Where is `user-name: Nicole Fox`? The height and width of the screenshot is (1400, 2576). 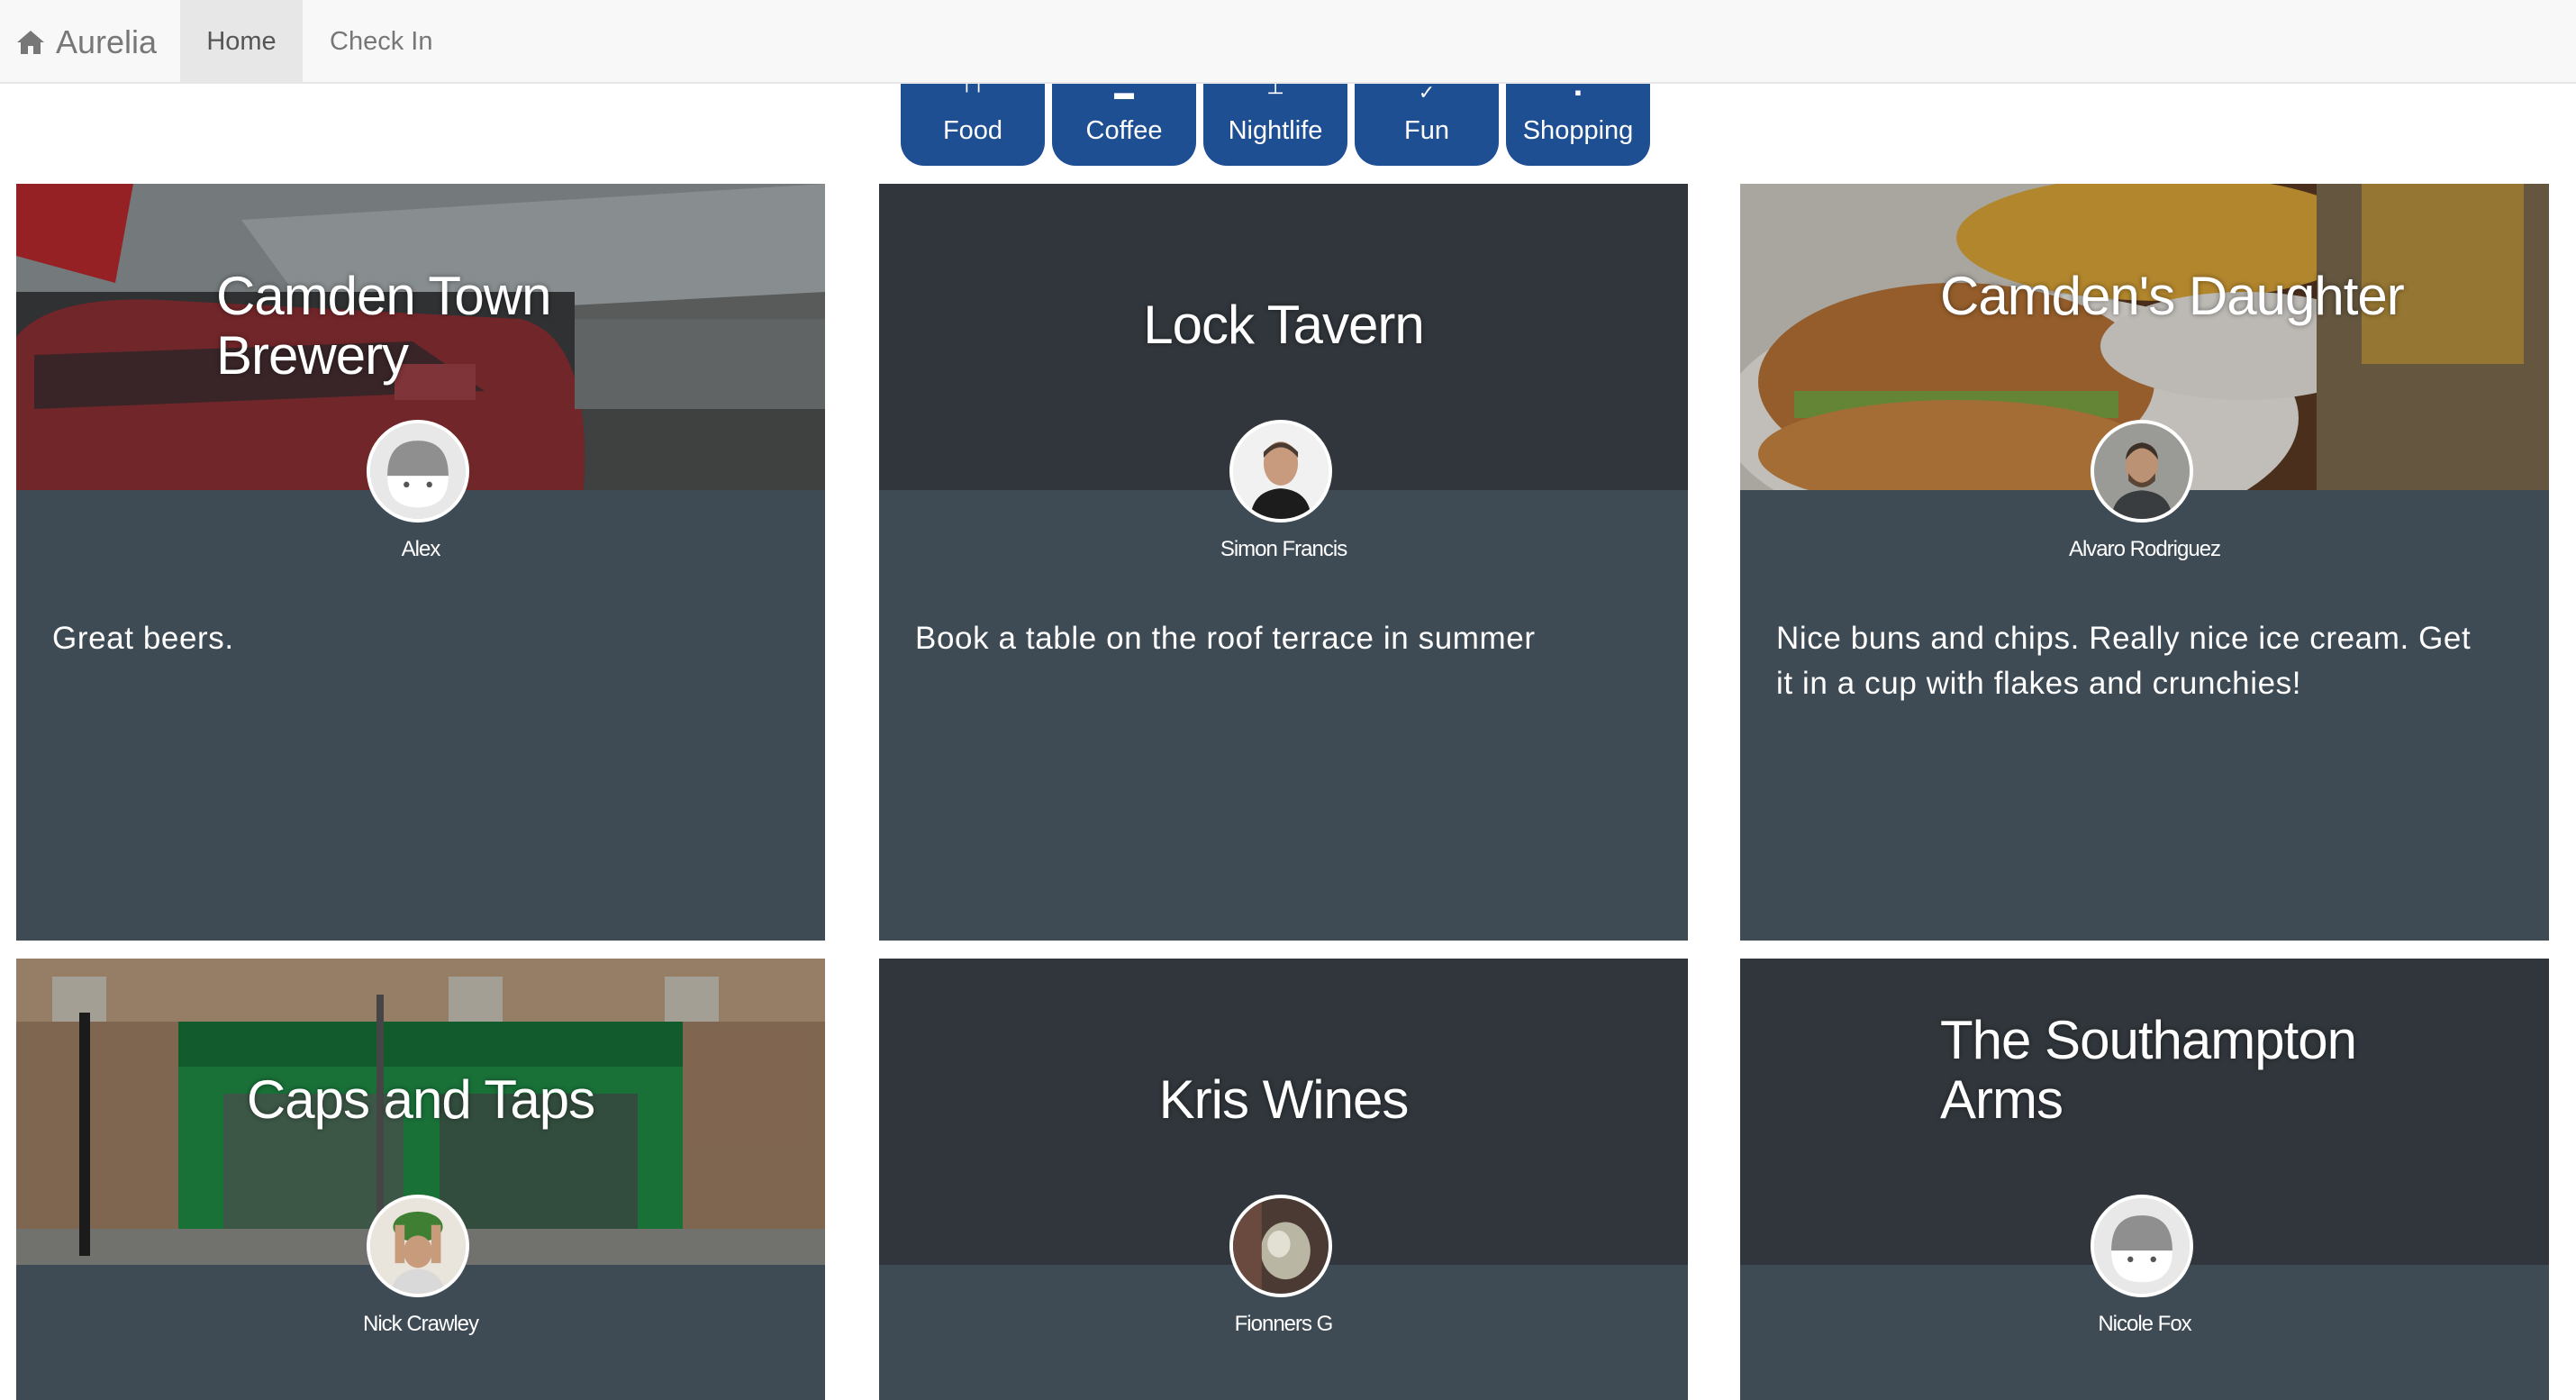 user-name: Nicole Fox is located at coordinates (2144, 1324).